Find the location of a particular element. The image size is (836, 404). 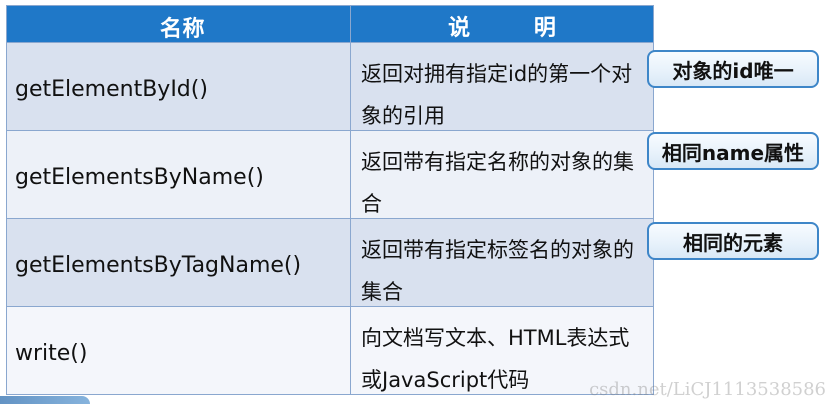

header-name-label: 名称 is located at coordinates (182, 29).